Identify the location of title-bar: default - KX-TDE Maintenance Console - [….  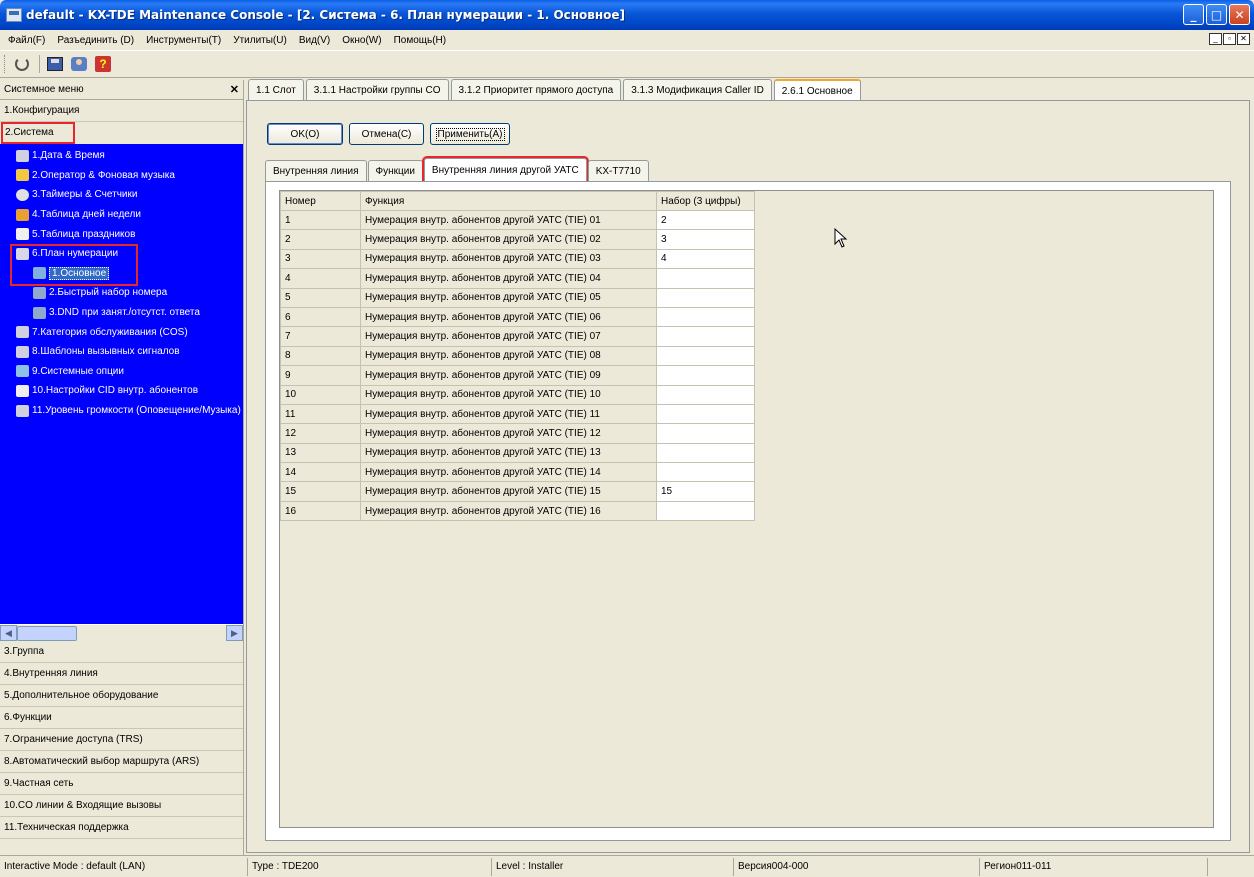
(627, 15).